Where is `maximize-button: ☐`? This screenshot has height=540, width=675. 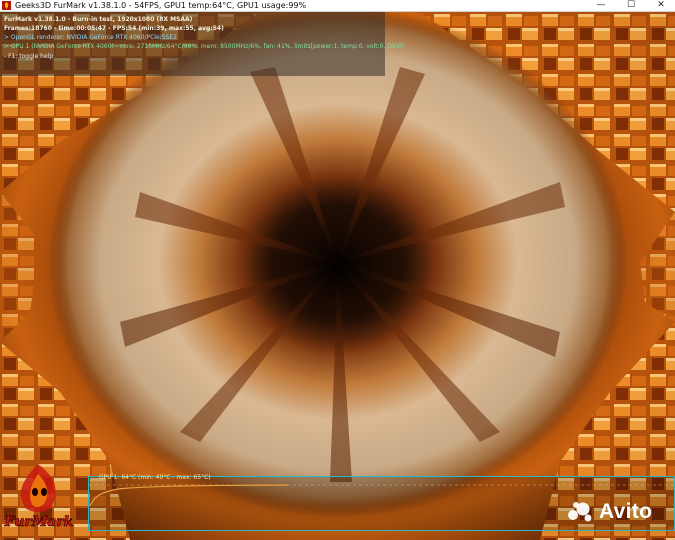
maximize-button: ☐ is located at coordinates (631, 5).